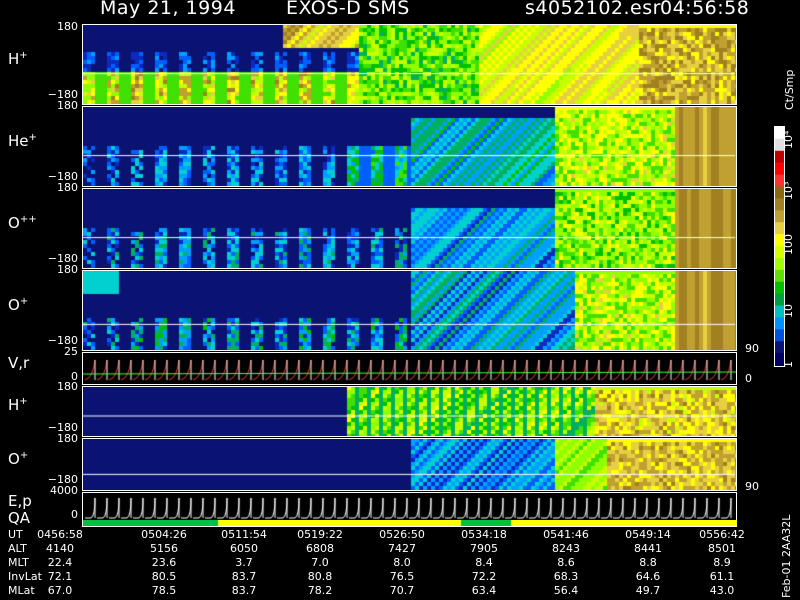  What do you see at coordinates (402, 576) in the screenshot?
I see `table-cell: 76.5` at bounding box center [402, 576].